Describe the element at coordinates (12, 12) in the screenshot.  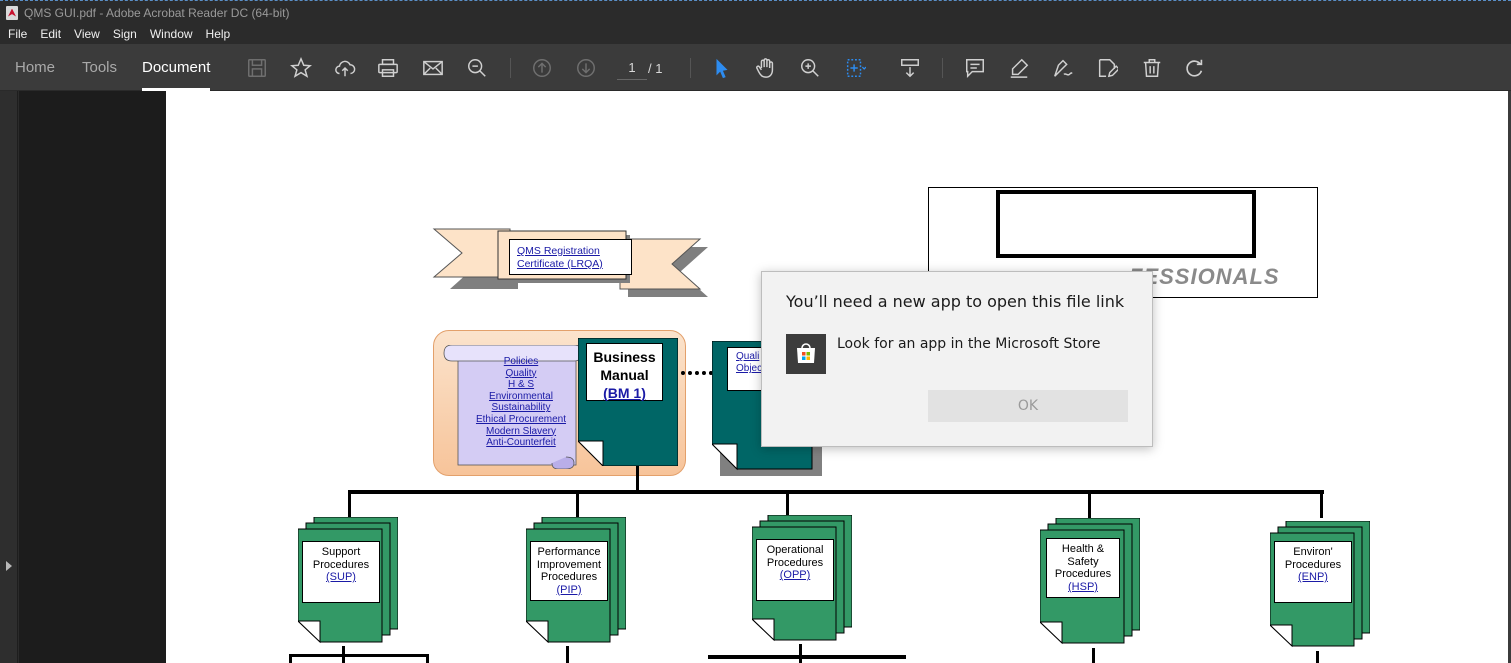
I see `acrobat-icon` at that location.